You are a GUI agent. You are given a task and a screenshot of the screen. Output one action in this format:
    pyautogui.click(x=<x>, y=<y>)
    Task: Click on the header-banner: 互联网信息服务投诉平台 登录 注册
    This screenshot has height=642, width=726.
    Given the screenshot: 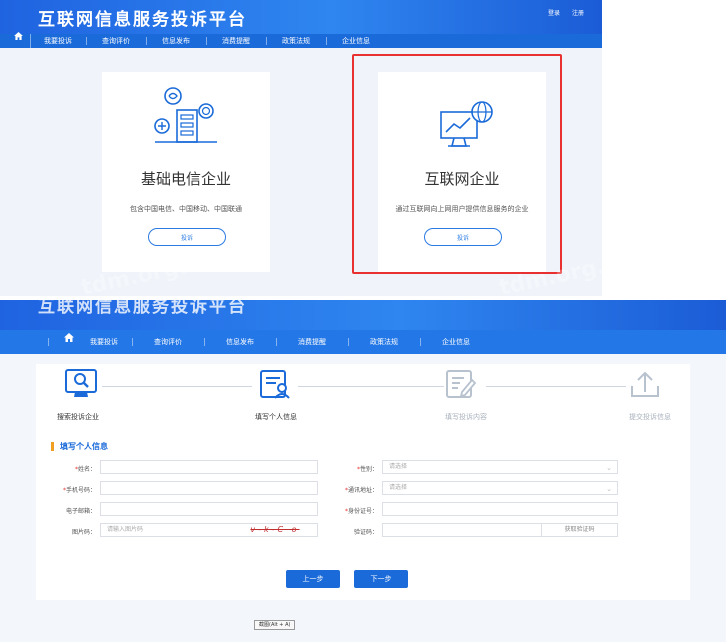 What is the action you would take?
    pyautogui.click(x=301, y=17)
    